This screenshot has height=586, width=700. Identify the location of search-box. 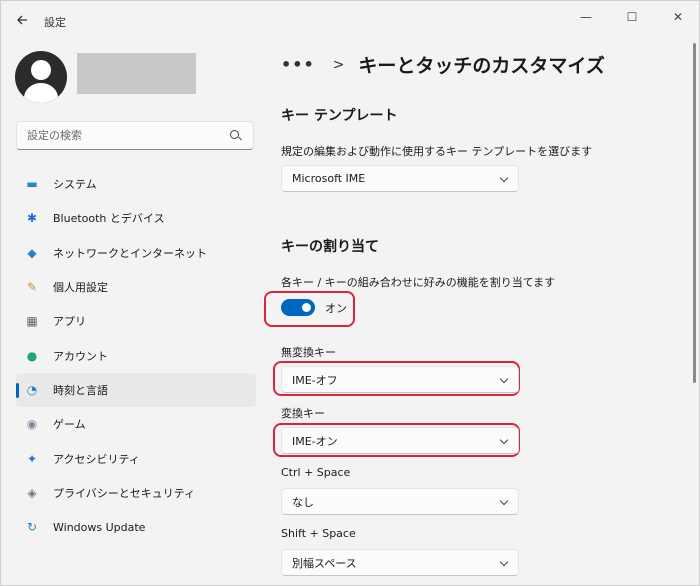
(135, 135).